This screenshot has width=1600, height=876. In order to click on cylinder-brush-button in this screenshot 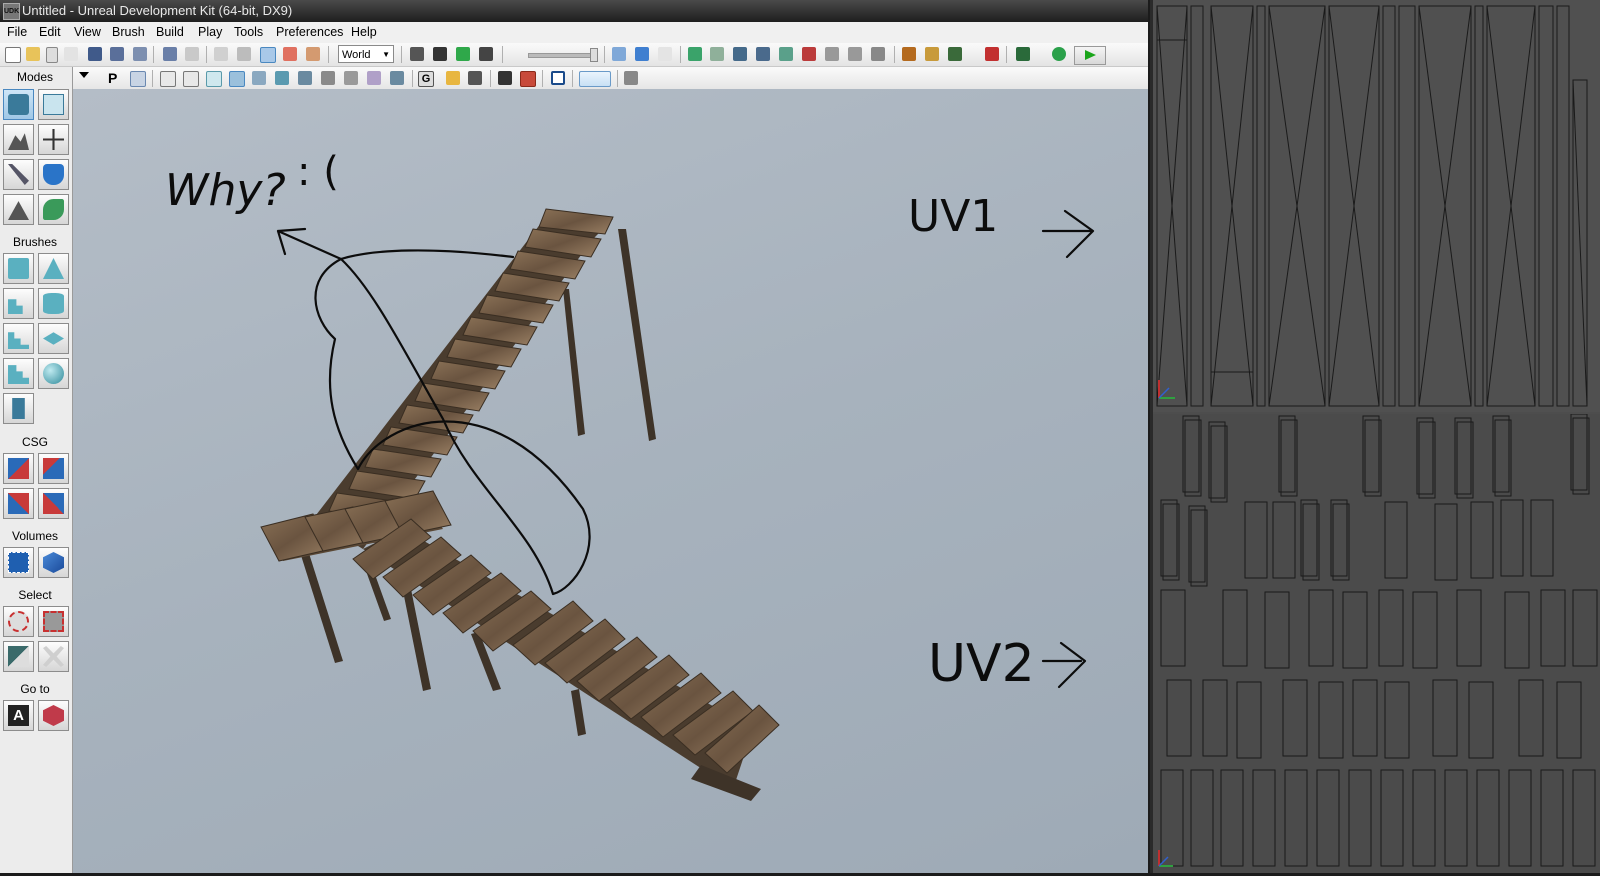, I will do `click(53, 303)`.